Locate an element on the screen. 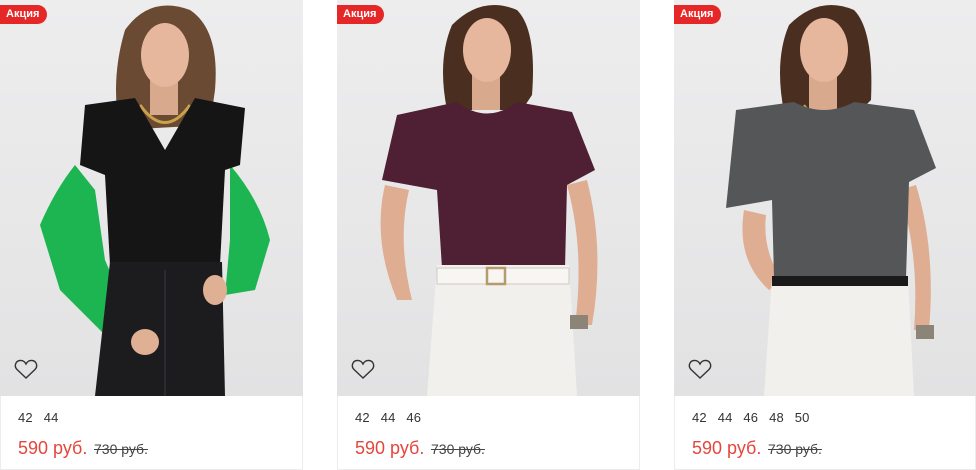 This screenshot has width=976, height=470. product-info: 42 44 590 руб. 730 руб. is located at coordinates (151, 433).